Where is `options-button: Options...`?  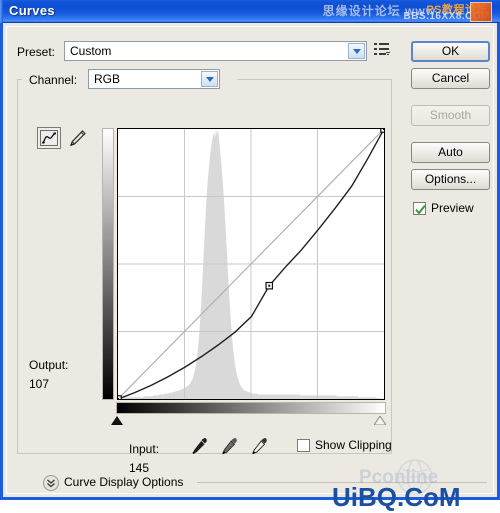
options-button: Options... is located at coordinates (450, 179).